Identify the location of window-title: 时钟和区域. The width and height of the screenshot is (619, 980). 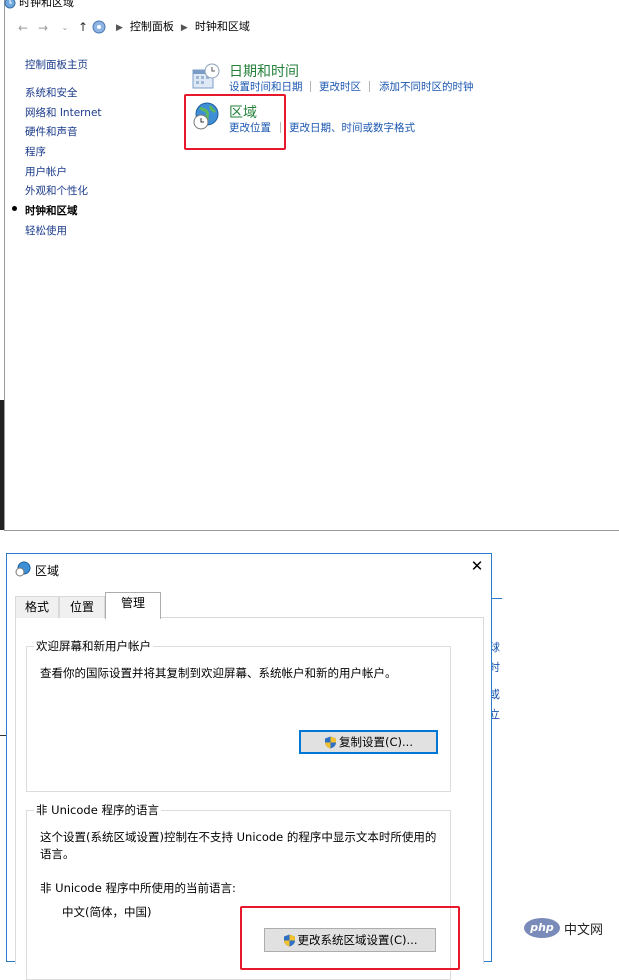
(39, 4).